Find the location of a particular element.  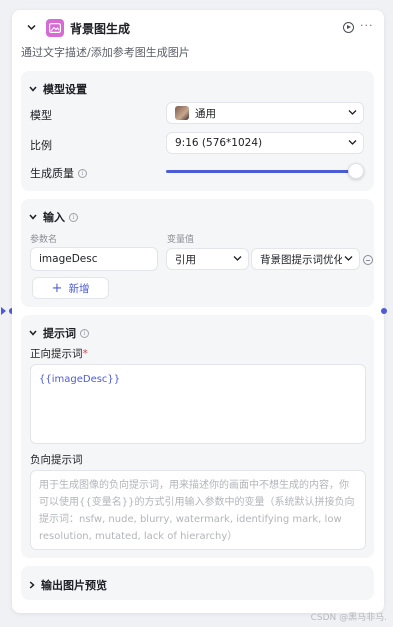

quality-slider-thumb is located at coordinates (356, 171).